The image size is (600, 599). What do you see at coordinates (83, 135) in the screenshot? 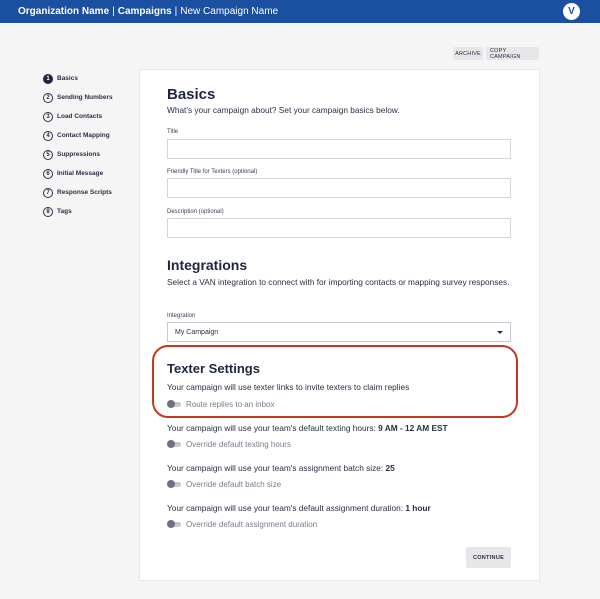
I see `step-label: Contact Mapping` at bounding box center [83, 135].